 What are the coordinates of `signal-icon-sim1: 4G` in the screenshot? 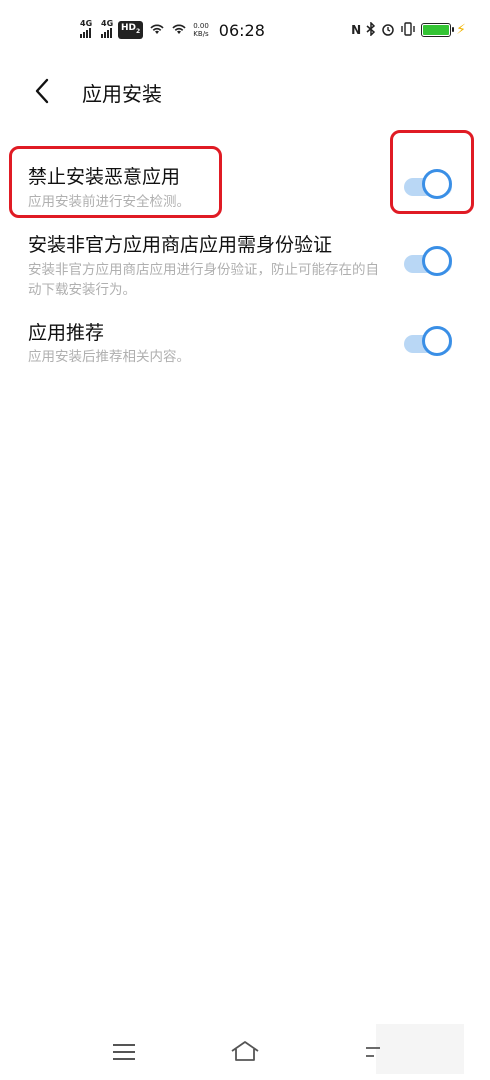 It's located at (86, 28).